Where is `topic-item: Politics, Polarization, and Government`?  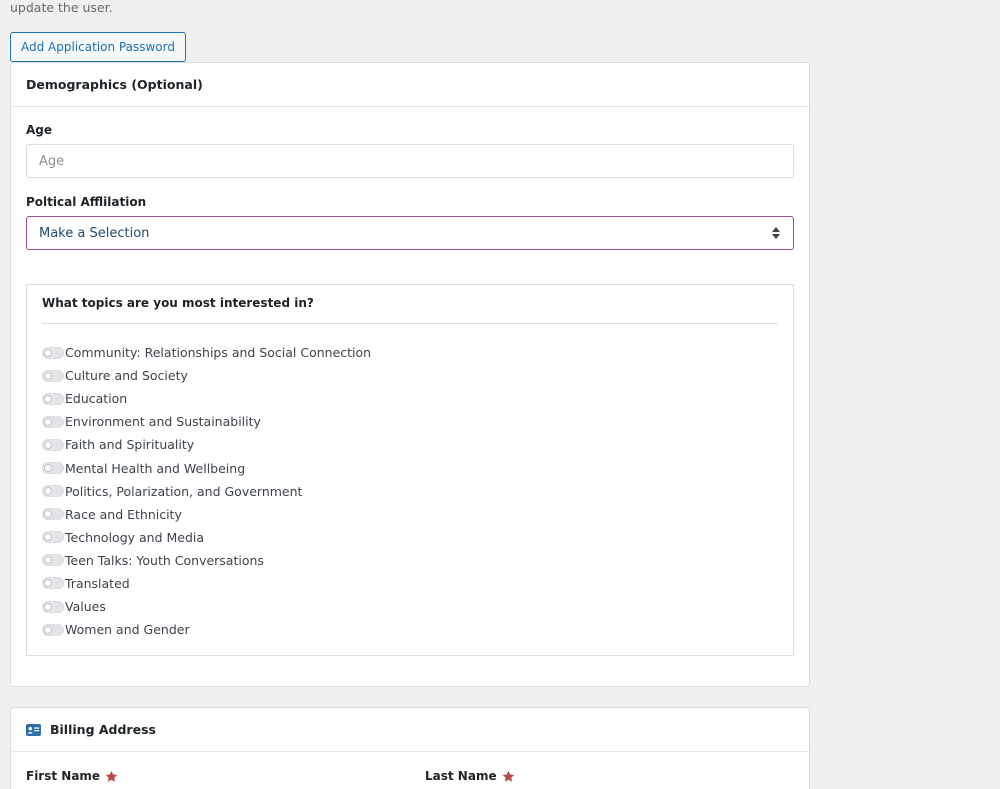
topic-item: Politics, Polarization, and Government is located at coordinates (206, 491).